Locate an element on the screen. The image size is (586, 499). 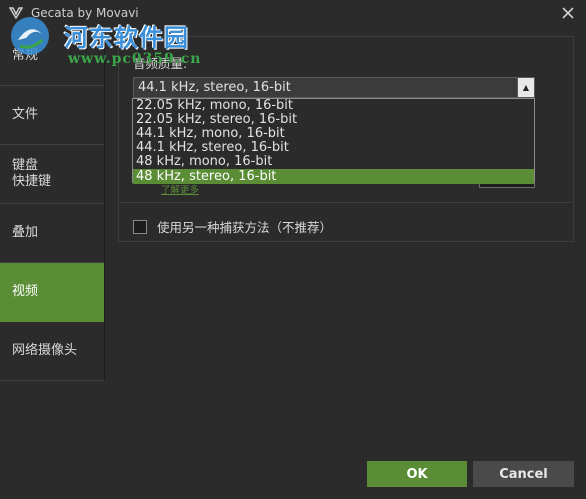
window-title: Gecata by Movavi is located at coordinates (85, 13).